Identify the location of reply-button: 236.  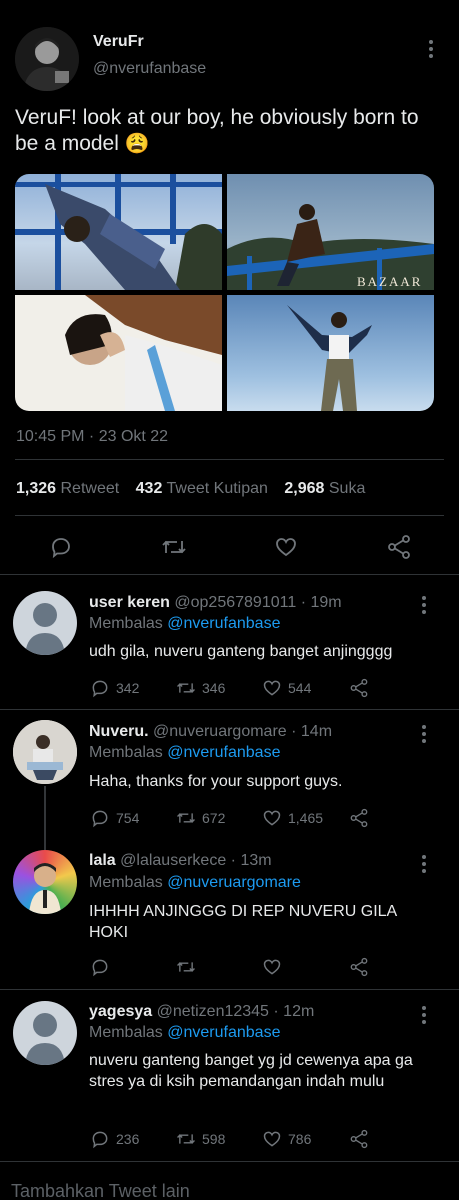
(133, 1139).